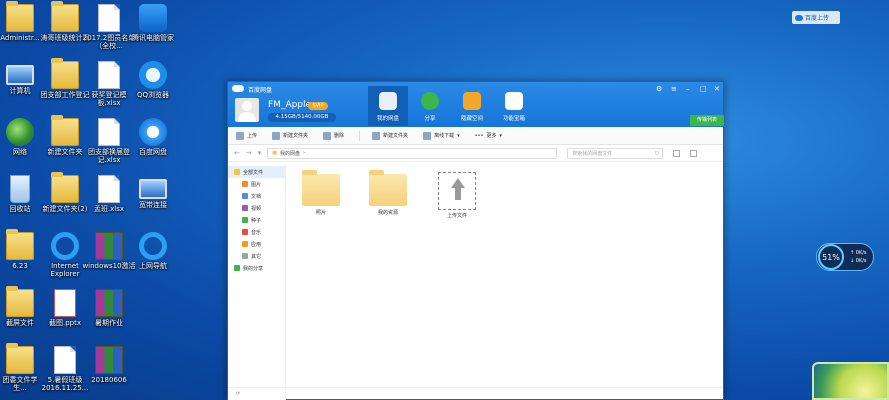 The width and height of the screenshot is (889, 400). What do you see at coordinates (688, 89) in the screenshot?
I see `minimize-icon: –` at bounding box center [688, 89].